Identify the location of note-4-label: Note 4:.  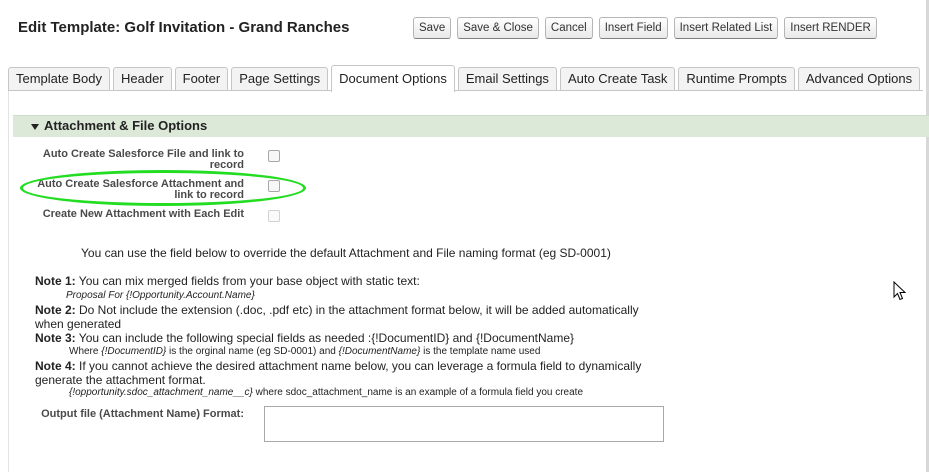
(55, 366).